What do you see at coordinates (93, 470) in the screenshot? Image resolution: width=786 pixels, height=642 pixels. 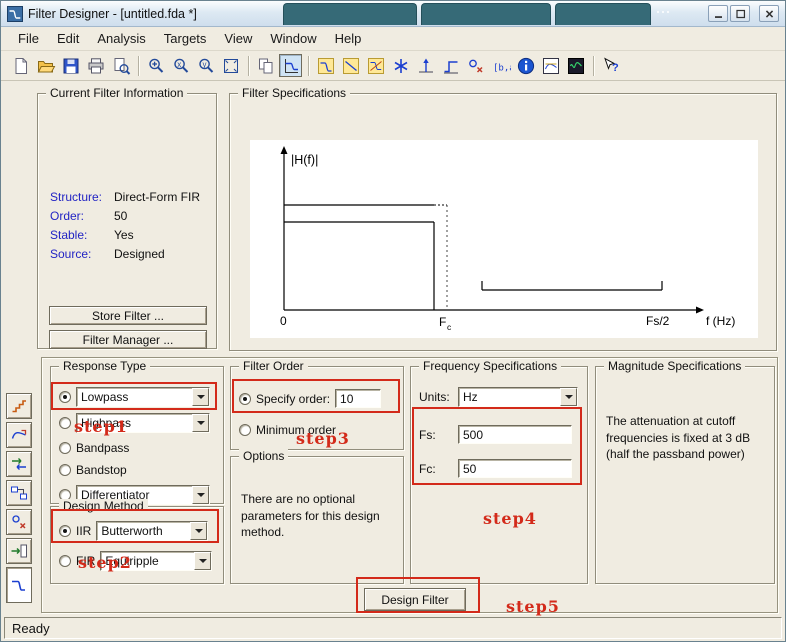 I see `response-option-bandstop: Bandstop` at bounding box center [93, 470].